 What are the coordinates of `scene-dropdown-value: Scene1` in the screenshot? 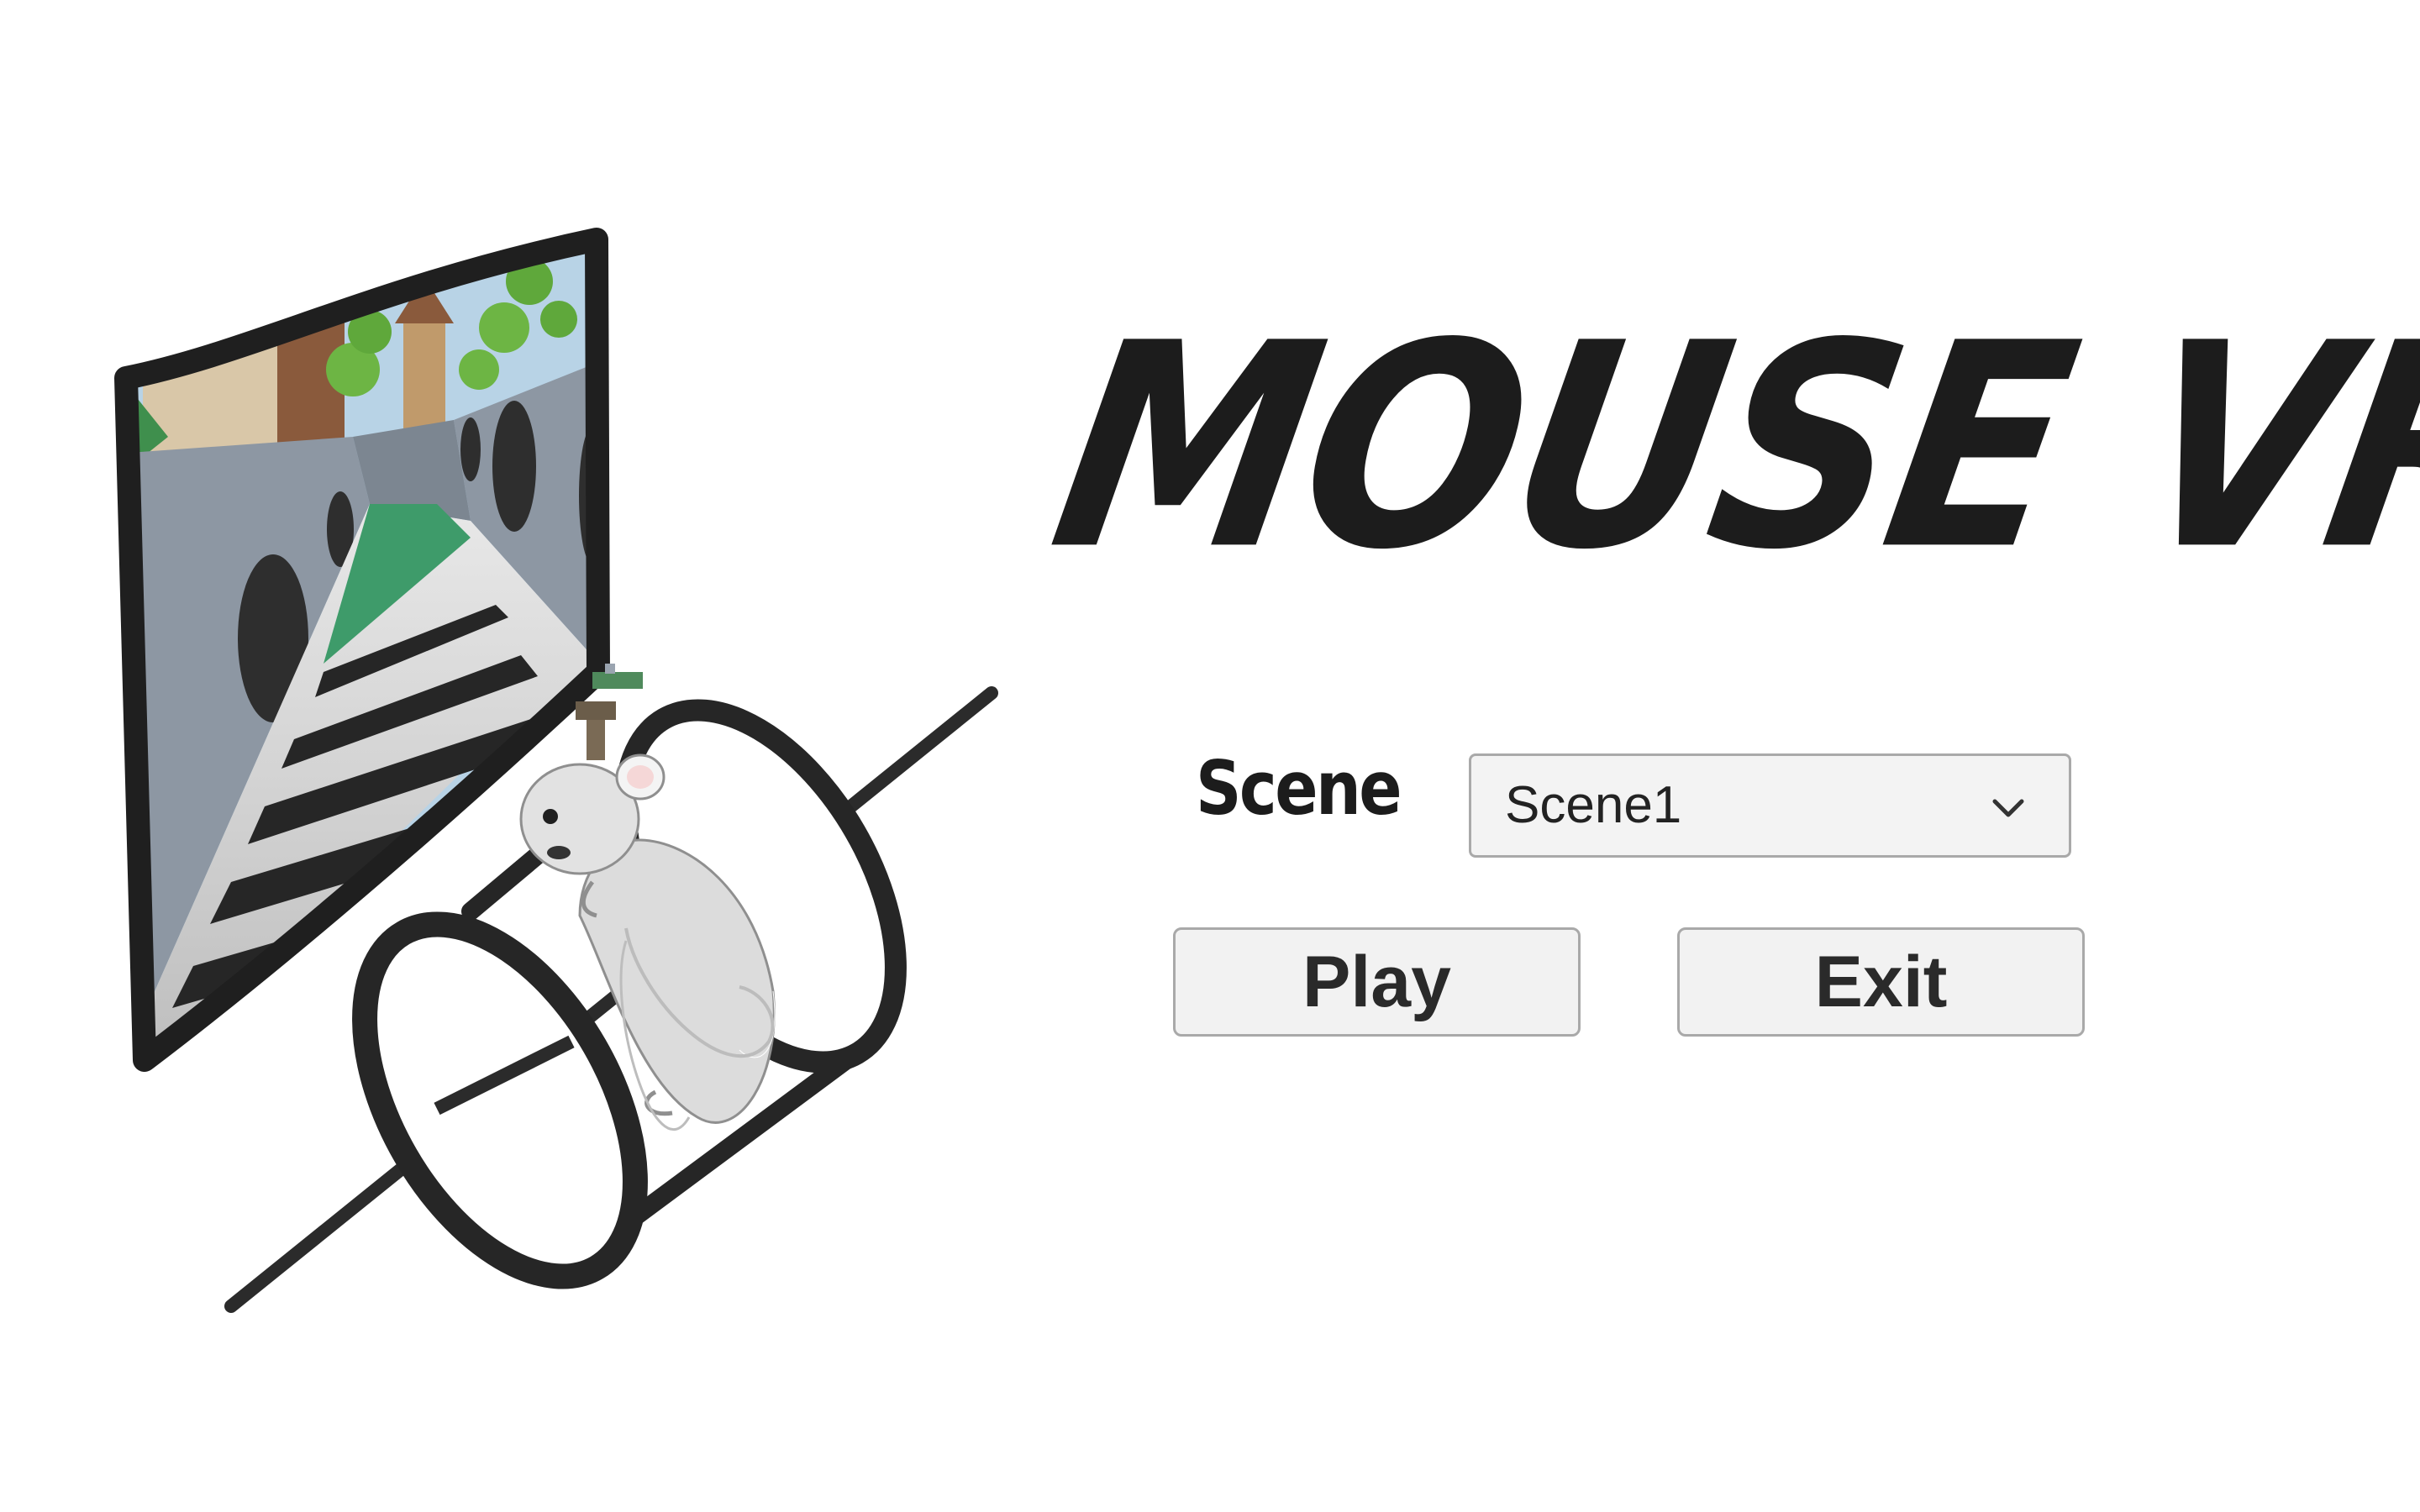 It's located at (1593, 805).